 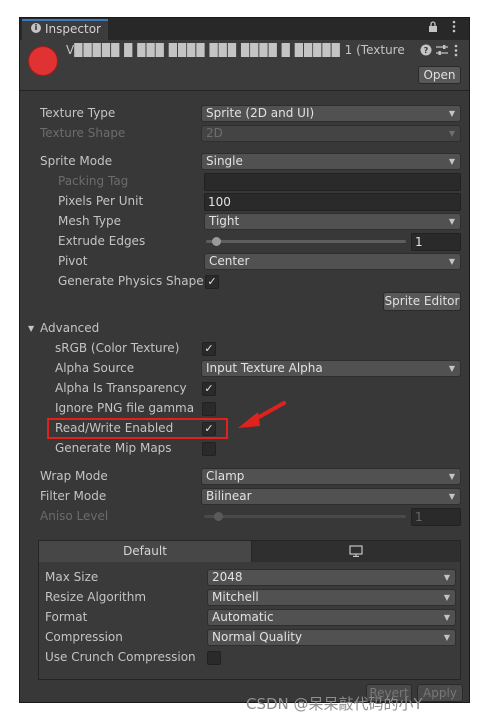 I want to click on open-button: Open, so click(x=439, y=75).